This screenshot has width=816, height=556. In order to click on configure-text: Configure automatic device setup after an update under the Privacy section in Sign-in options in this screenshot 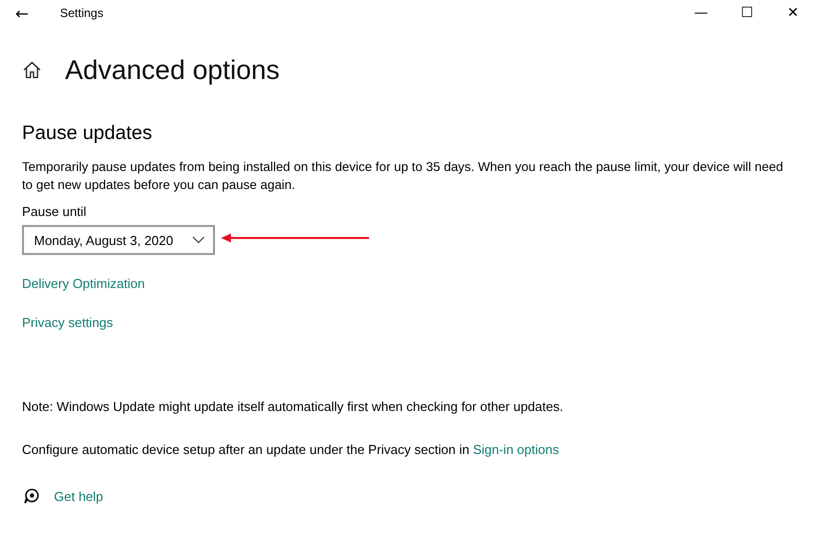, I will do `click(291, 450)`.